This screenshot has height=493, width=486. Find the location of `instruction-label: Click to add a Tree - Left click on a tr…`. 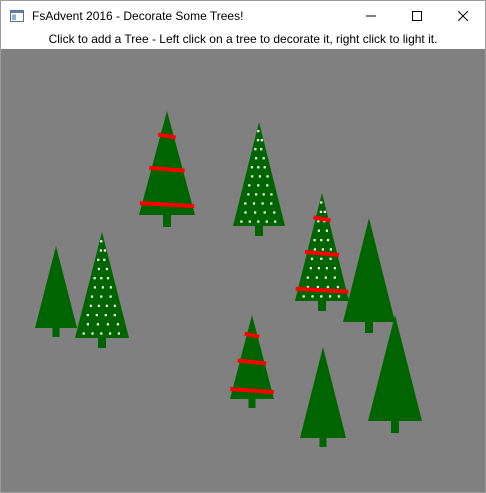

instruction-label: Click to add a Tree - Left click on a tr… is located at coordinates (243, 39).